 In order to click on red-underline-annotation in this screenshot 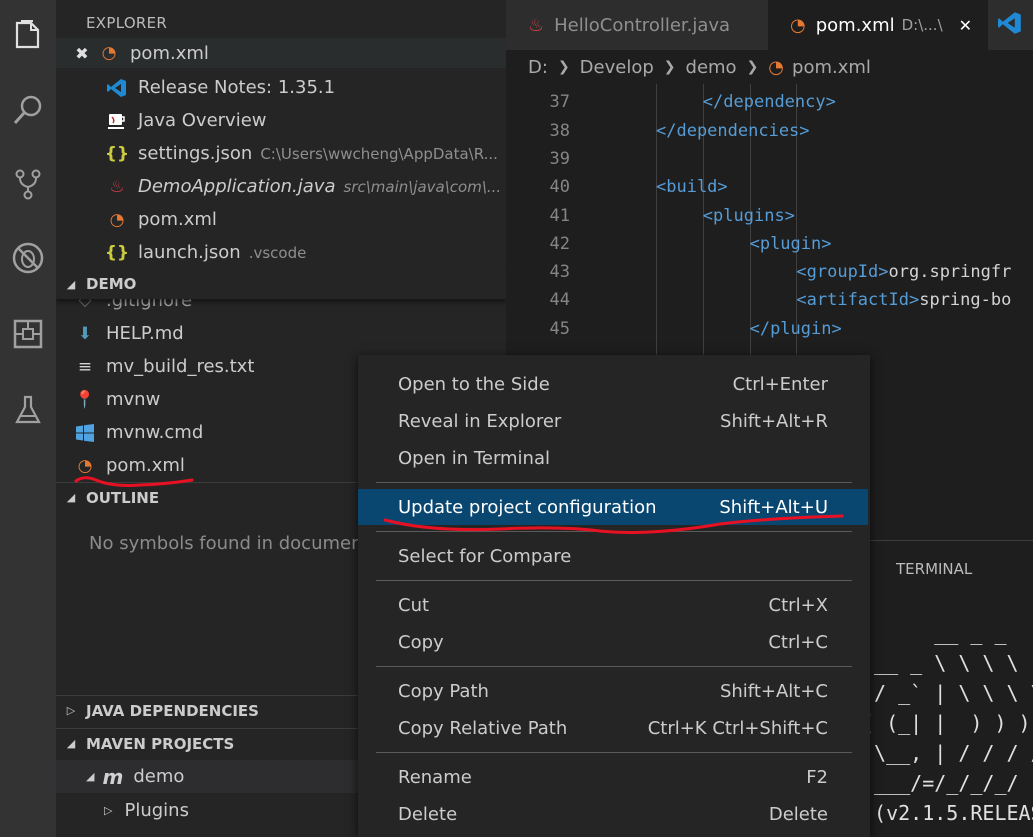, I will do `click(459, 505)`.